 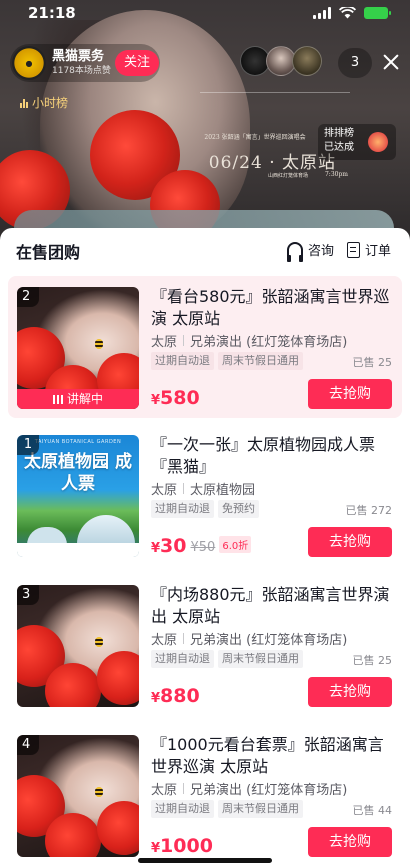 What do you see at coordinates (235, 544) in the screenshot?
I see `discount-badge: 6.0折` at bounding box center [235, 544].